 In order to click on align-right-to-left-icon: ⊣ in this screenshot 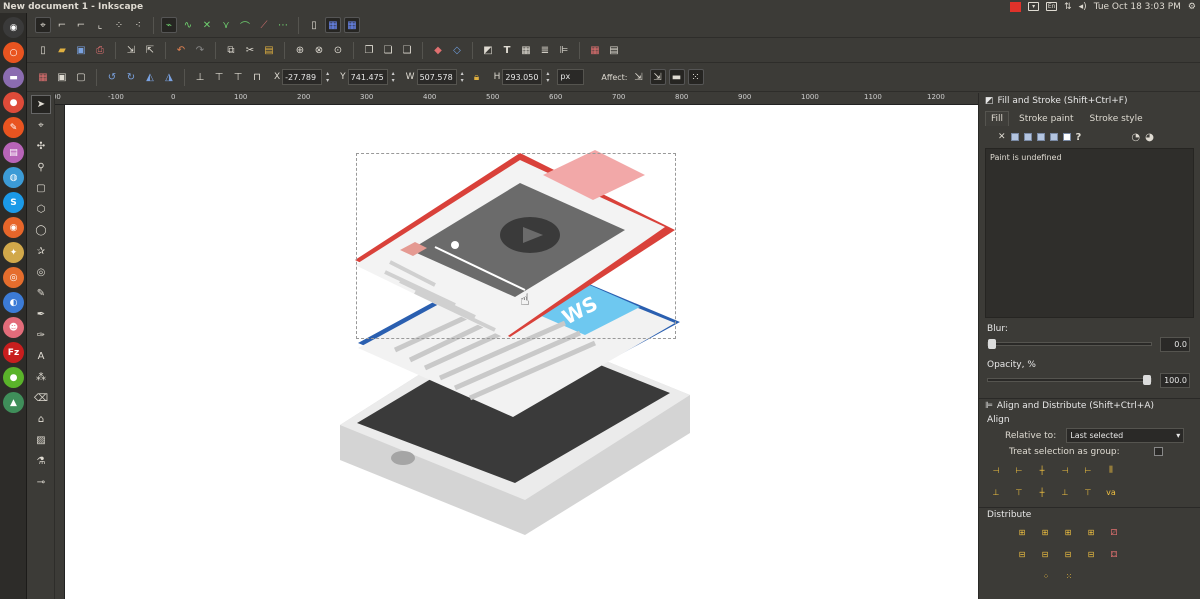, I will do `click(996, 470)`.